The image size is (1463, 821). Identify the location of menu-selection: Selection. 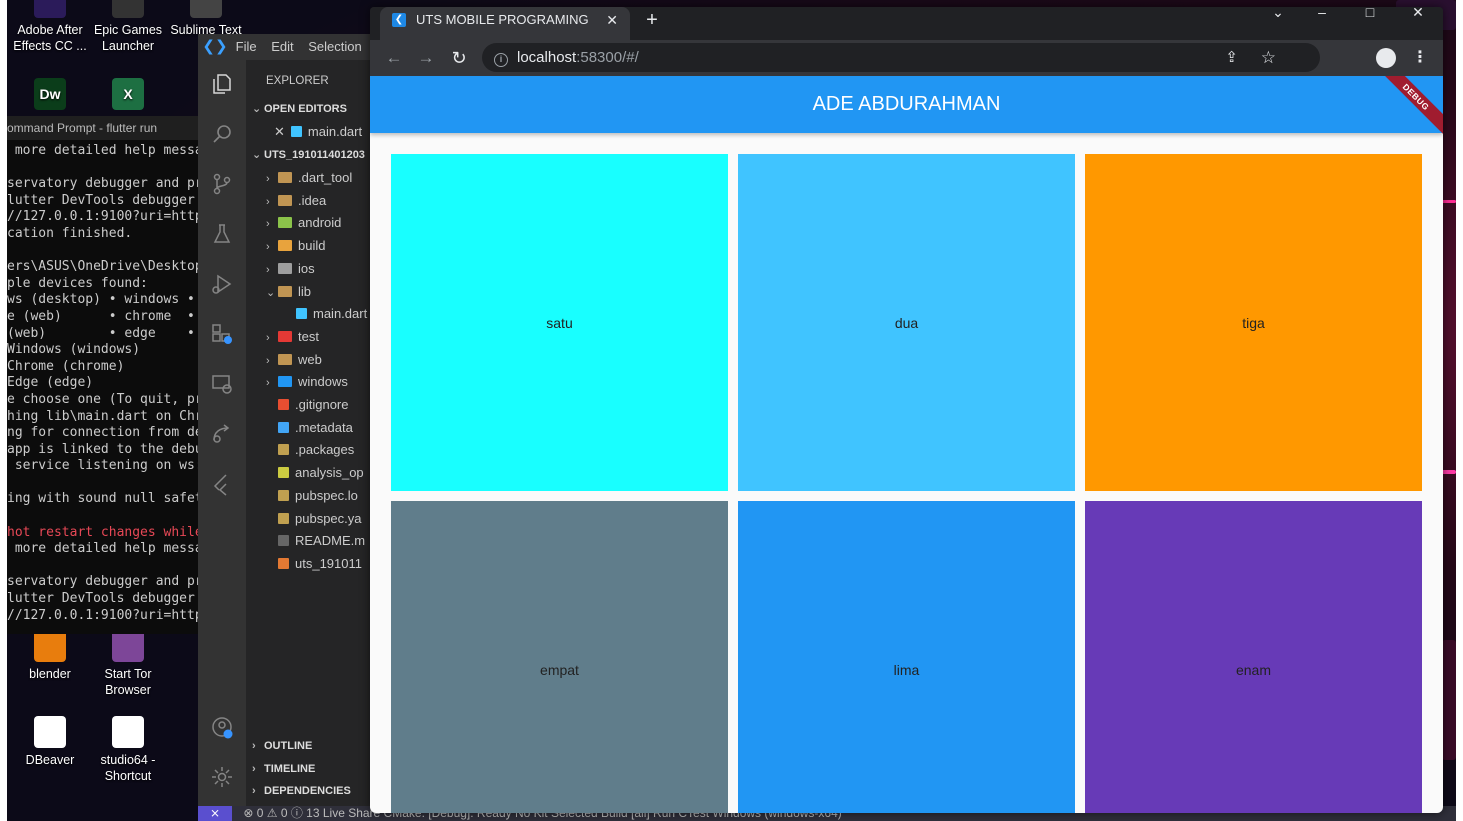
(334, 46).